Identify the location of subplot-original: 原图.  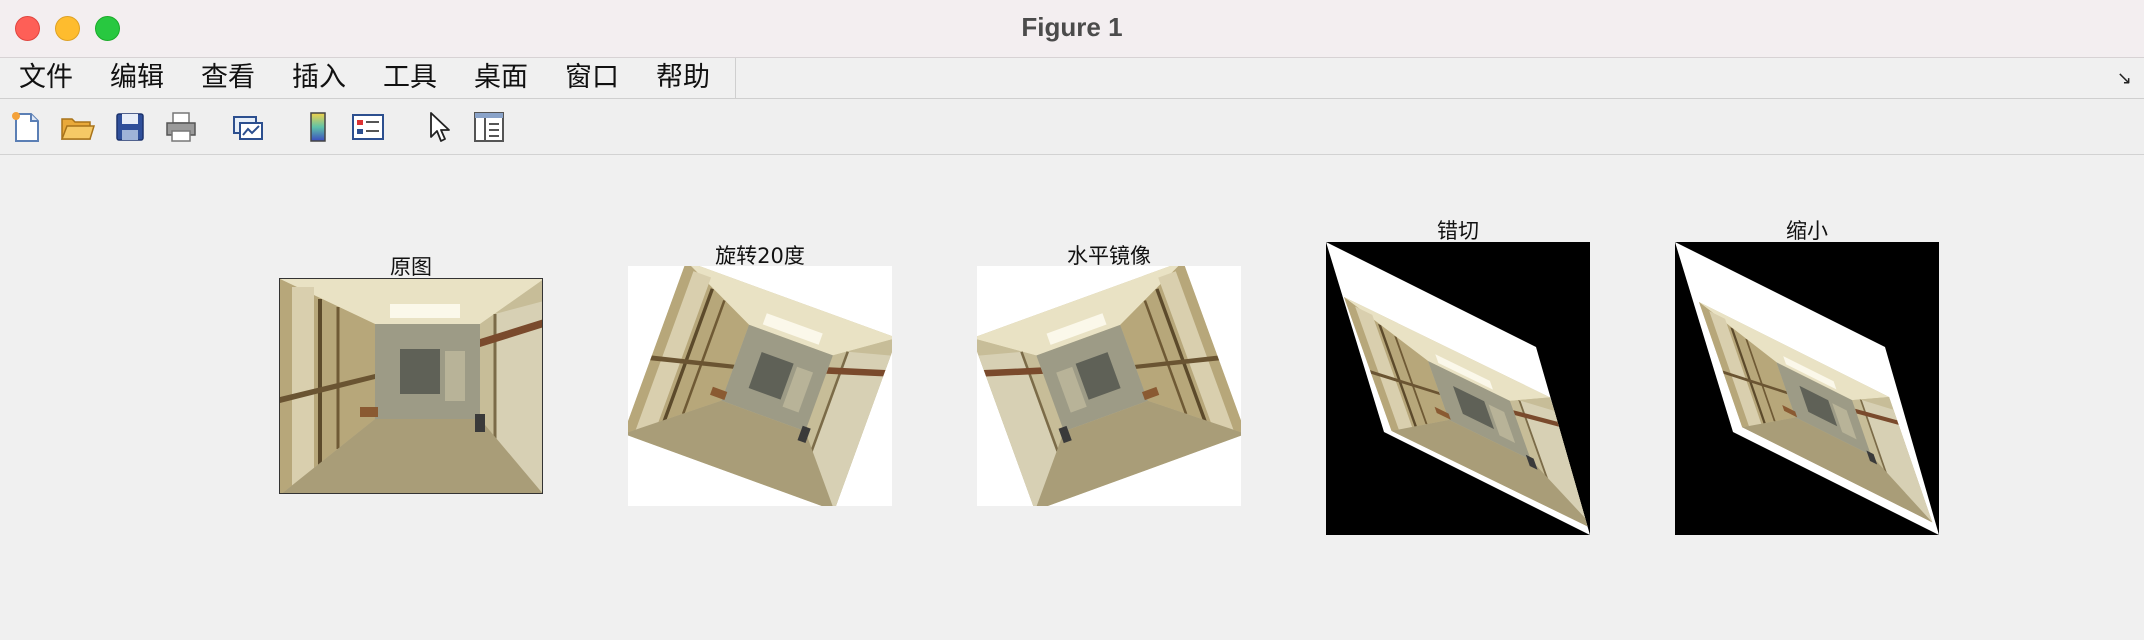
(411, 376).